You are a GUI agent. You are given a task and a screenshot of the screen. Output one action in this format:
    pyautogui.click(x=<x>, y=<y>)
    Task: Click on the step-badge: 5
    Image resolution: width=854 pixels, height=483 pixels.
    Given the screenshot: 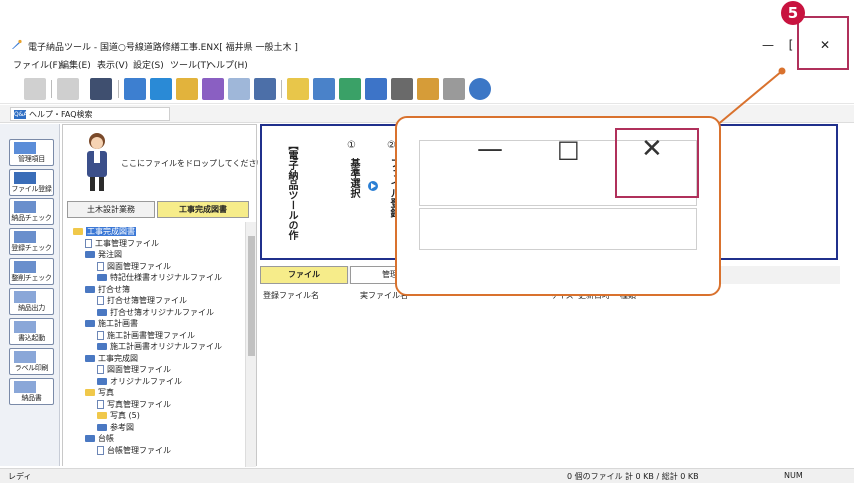 What is the action you would take?
    pyautogui.click(x=793, y=13)
    